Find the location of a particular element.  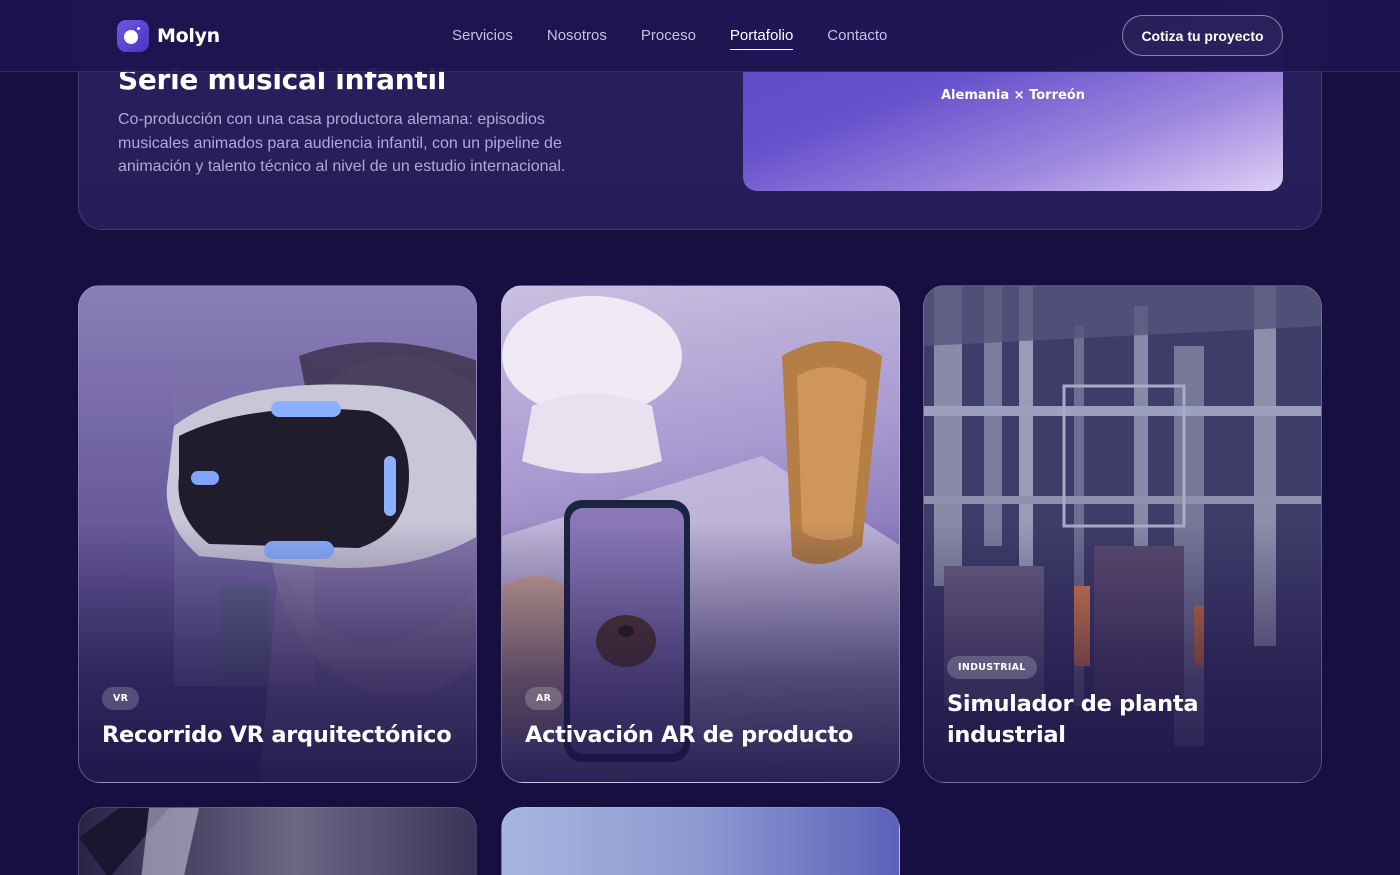

quote-button: Cotiza tu proyecto is located at coordinates (1202, 35).